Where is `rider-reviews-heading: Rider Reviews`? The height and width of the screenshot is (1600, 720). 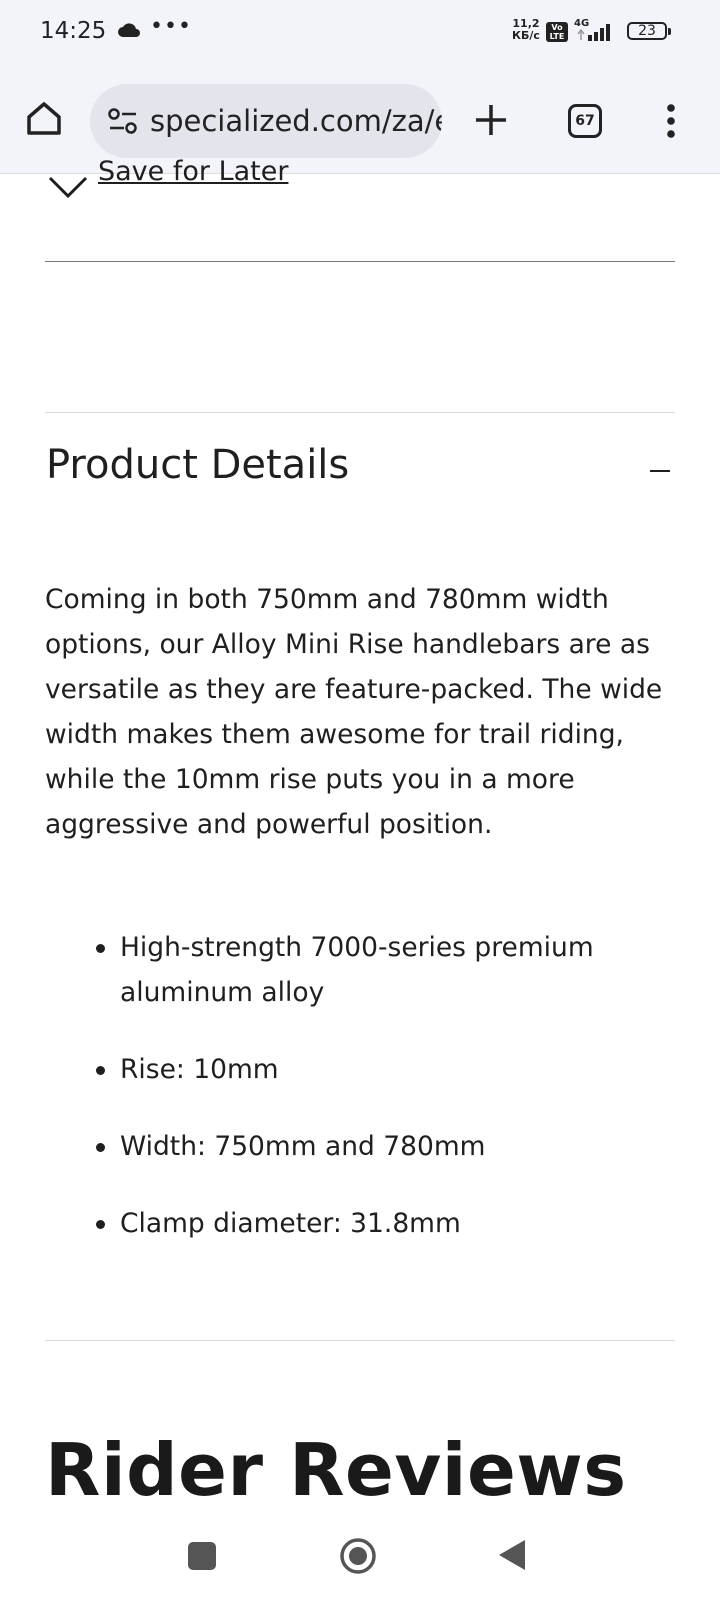 rider-reviews-heading: Rider Reviews is located at coordinates (336, 1470).